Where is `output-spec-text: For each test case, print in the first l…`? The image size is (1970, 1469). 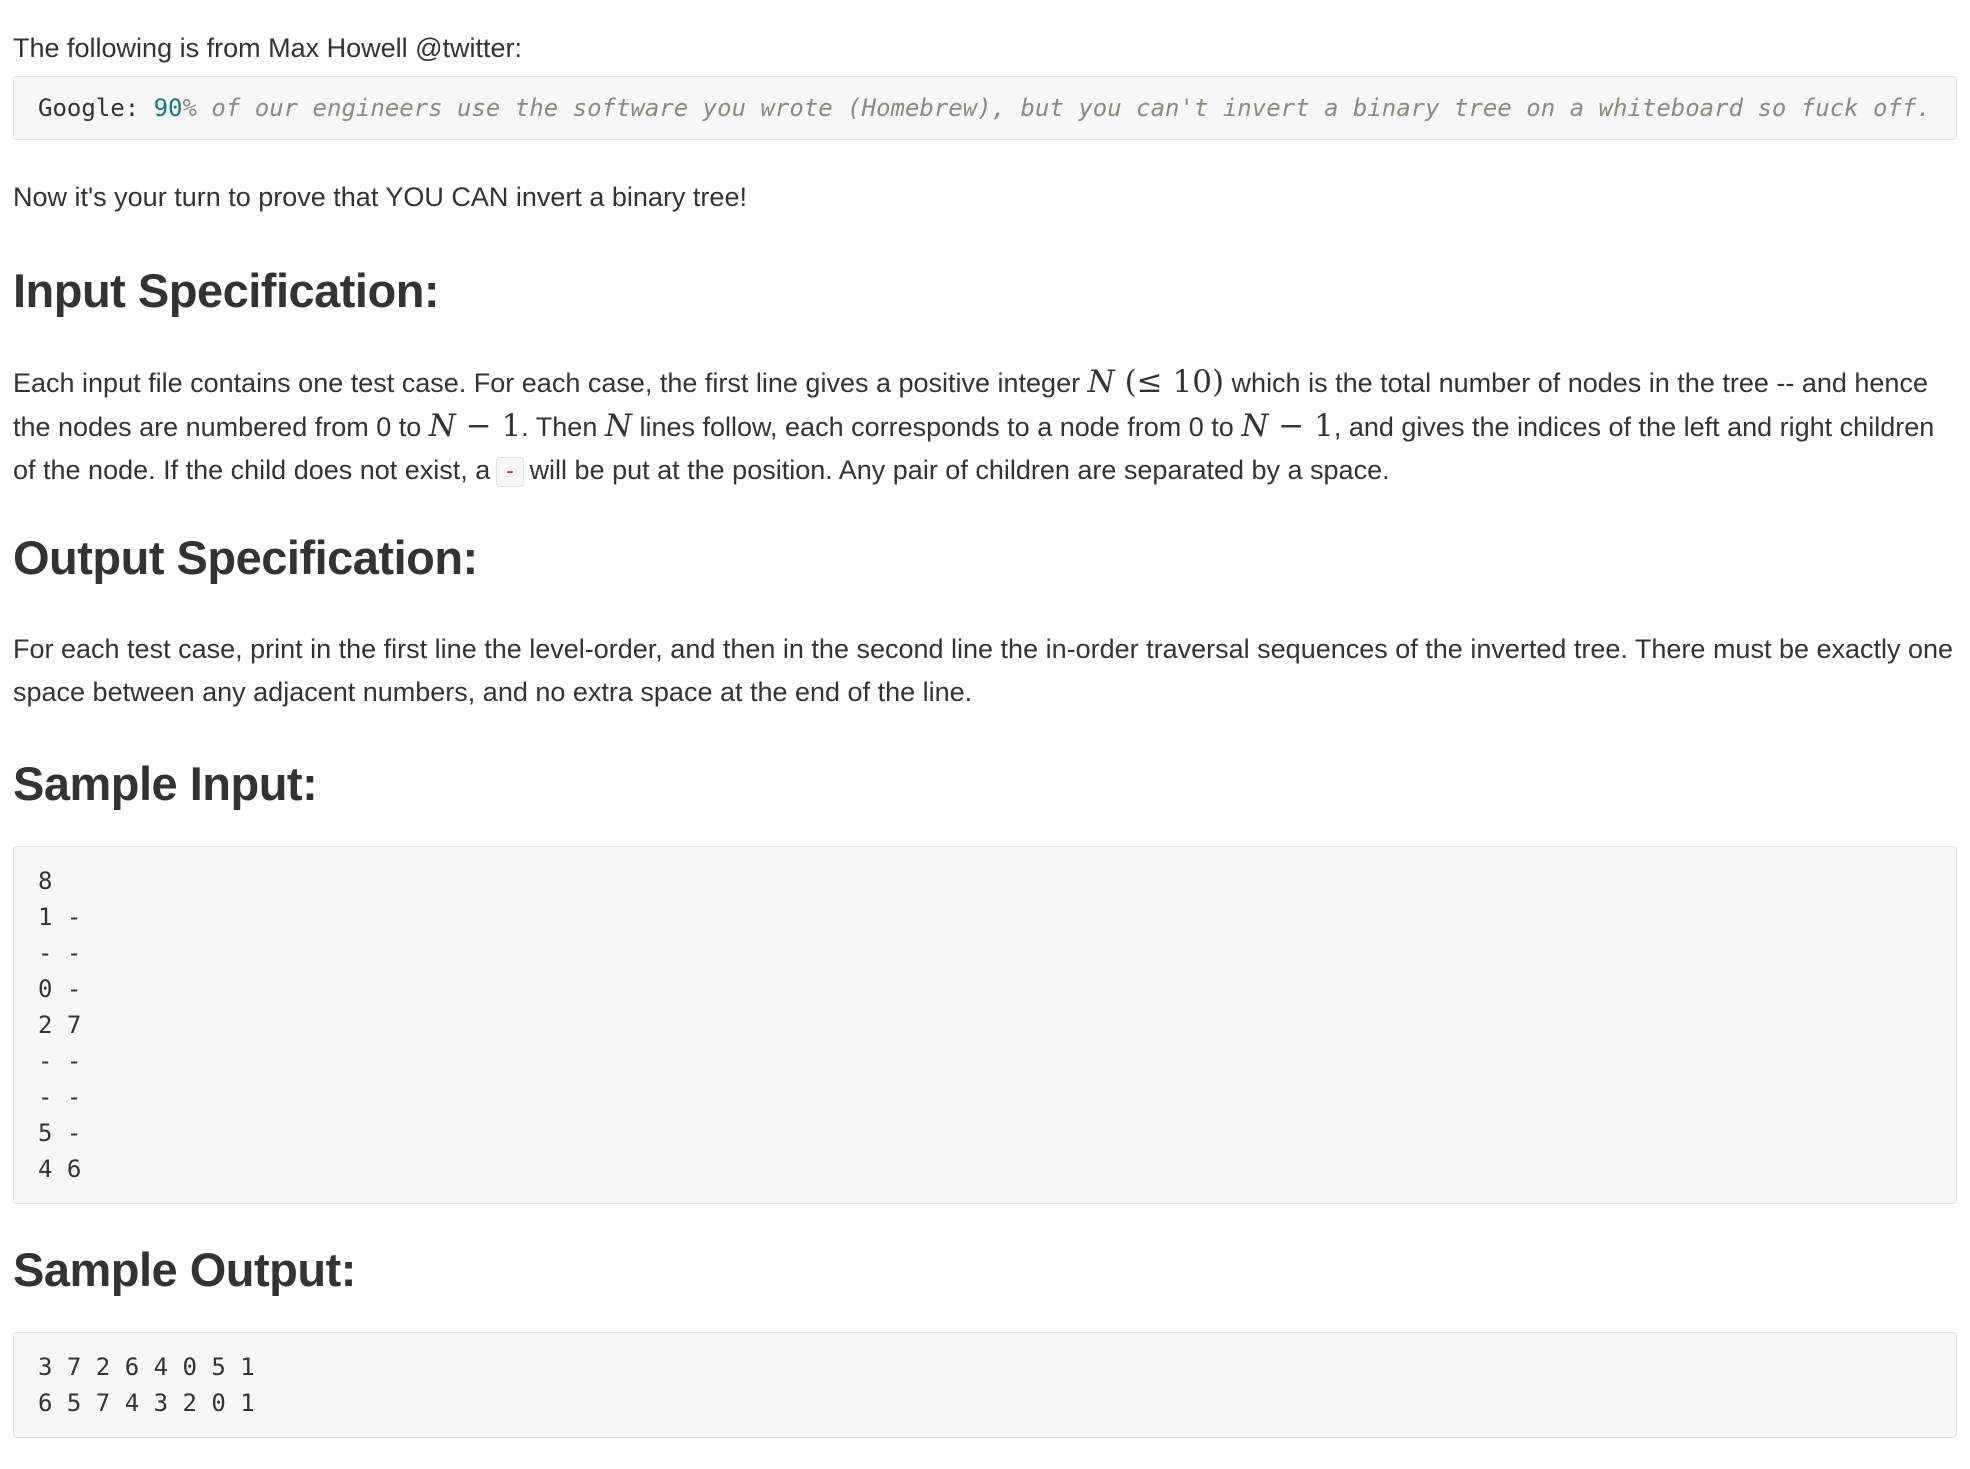
output-spec-text: For each test case, print in the first l… is located at coordinates (983, 670).